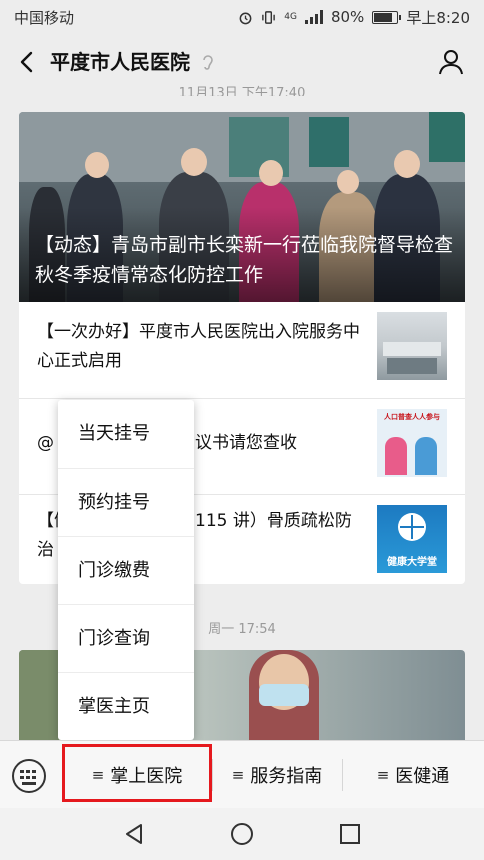 This screenshot has height=860, width=484. What do you see at coordinates (244, 260) in the screenshot?
I see `main-article-headline: 【动态】青岛市副市长栾新一行莅临我院督导检查秋冬季疫情常态化防控工作` at bounding box center [244, 260].